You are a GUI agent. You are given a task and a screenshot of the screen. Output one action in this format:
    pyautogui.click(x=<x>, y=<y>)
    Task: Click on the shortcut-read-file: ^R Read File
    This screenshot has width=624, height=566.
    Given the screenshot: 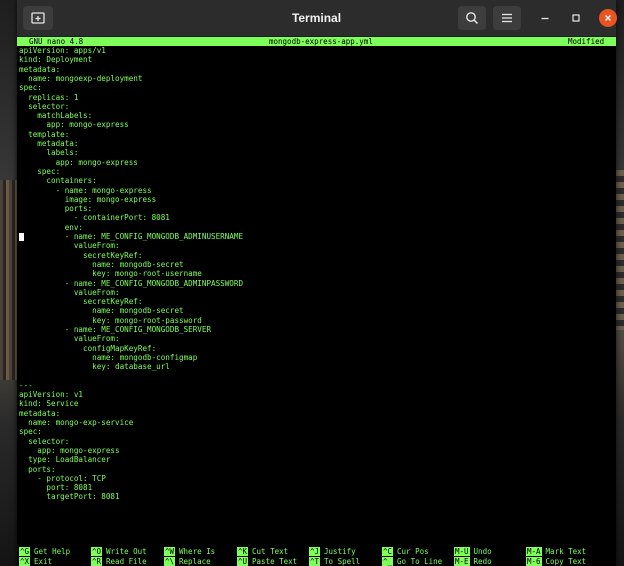 What is the action you would take?
    pyautogui.click(x=119, y=561)
    